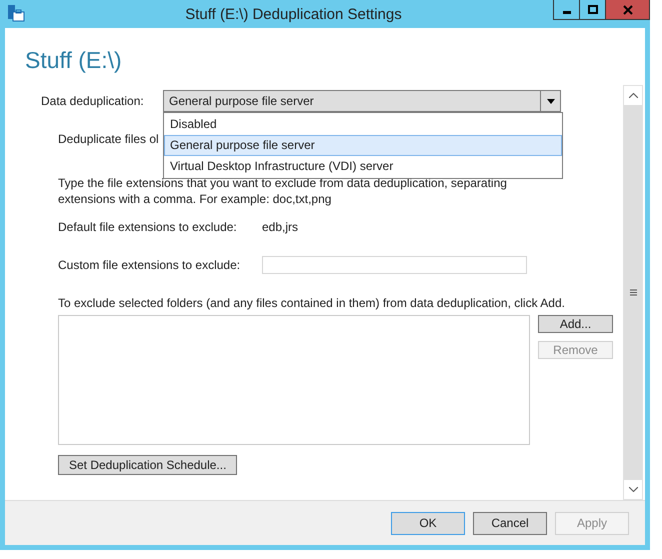  Describe the element at coordinates (428, 523) in the screenshot. I see `dialog-button: OK` at that location.